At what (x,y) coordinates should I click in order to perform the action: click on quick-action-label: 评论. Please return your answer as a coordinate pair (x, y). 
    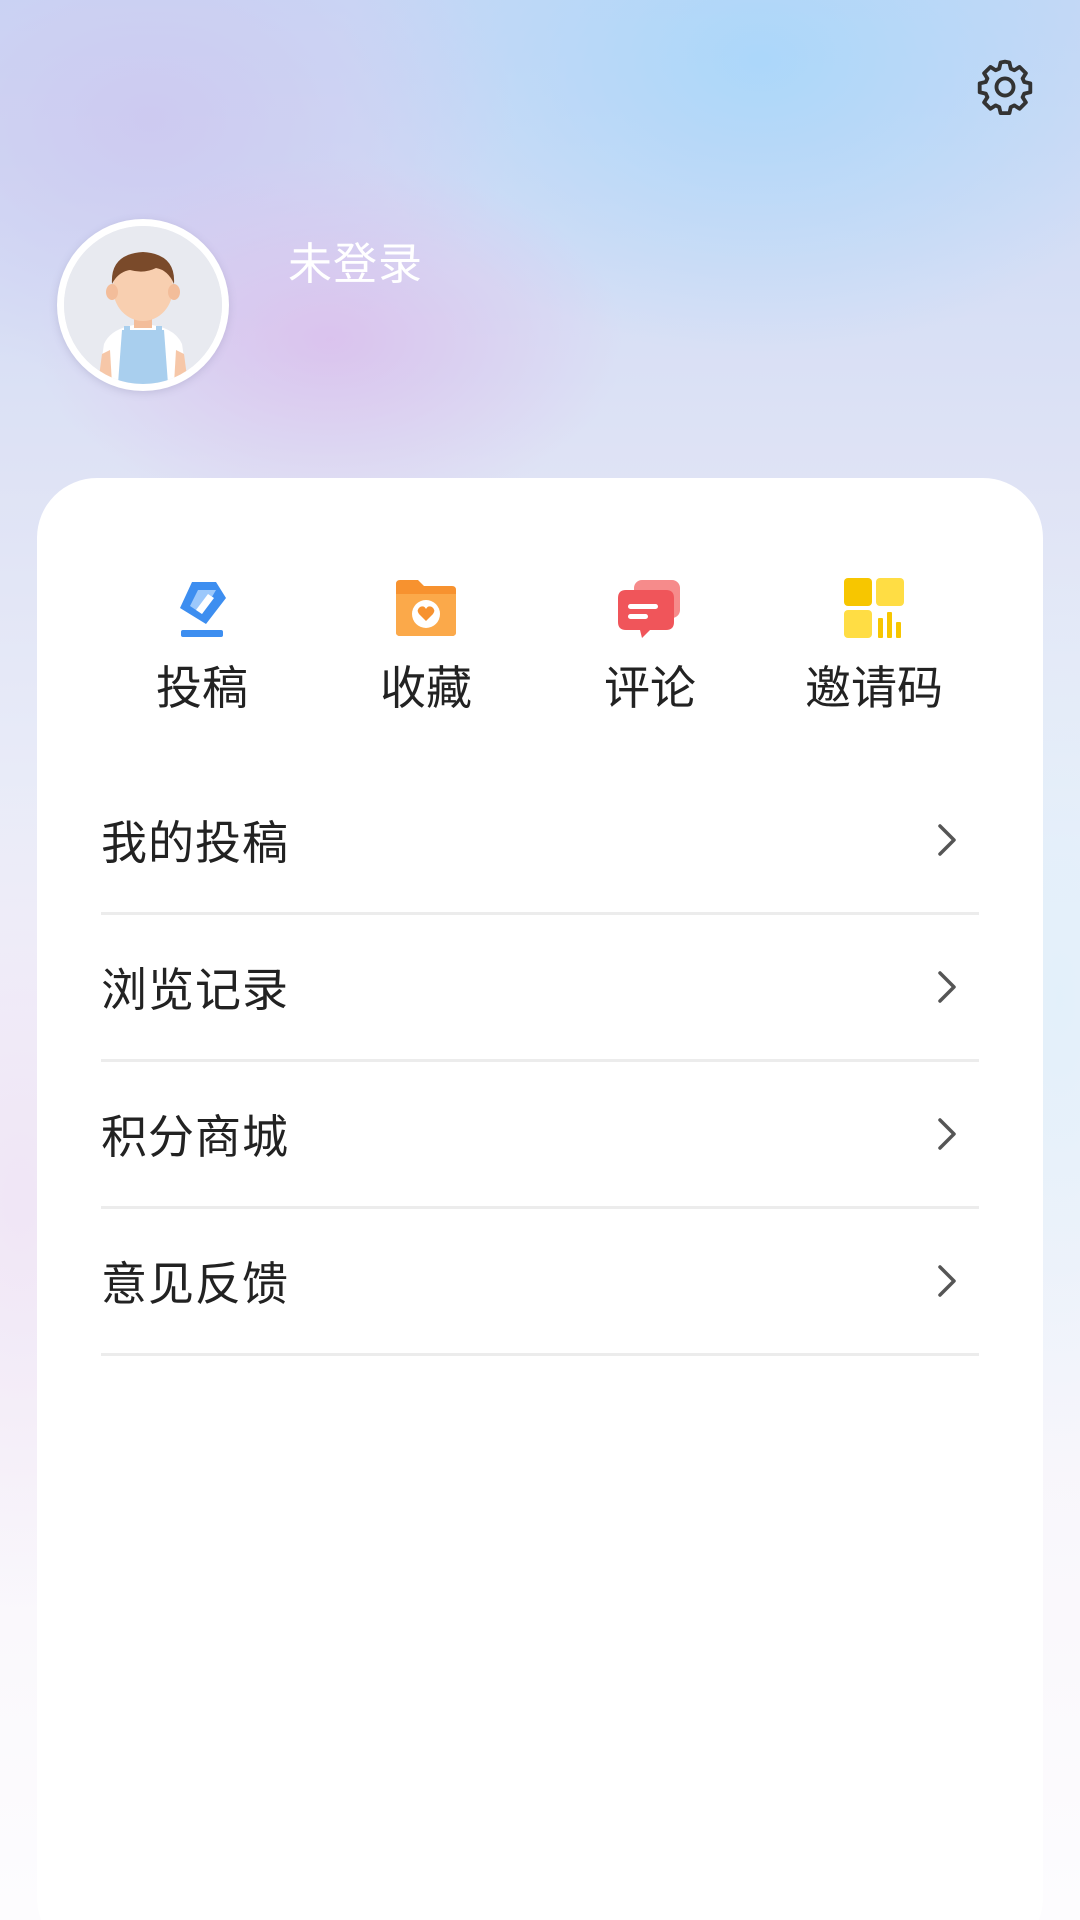
    Looking at the image, I should click on (650, 688).